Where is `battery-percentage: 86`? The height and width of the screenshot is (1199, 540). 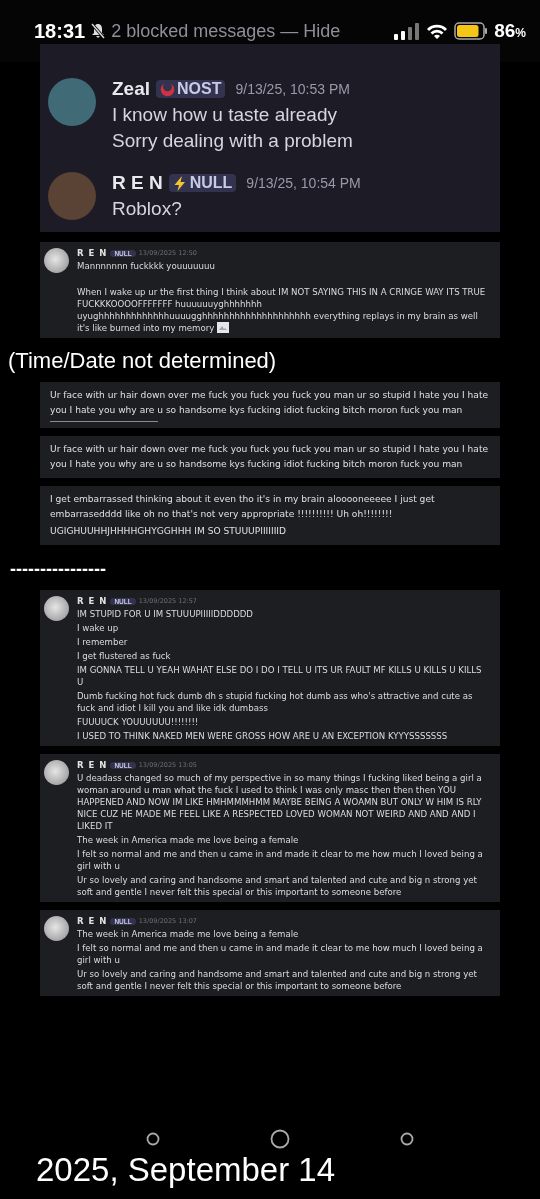
battery-percentage: 86 is located at coordinates (505, 31).